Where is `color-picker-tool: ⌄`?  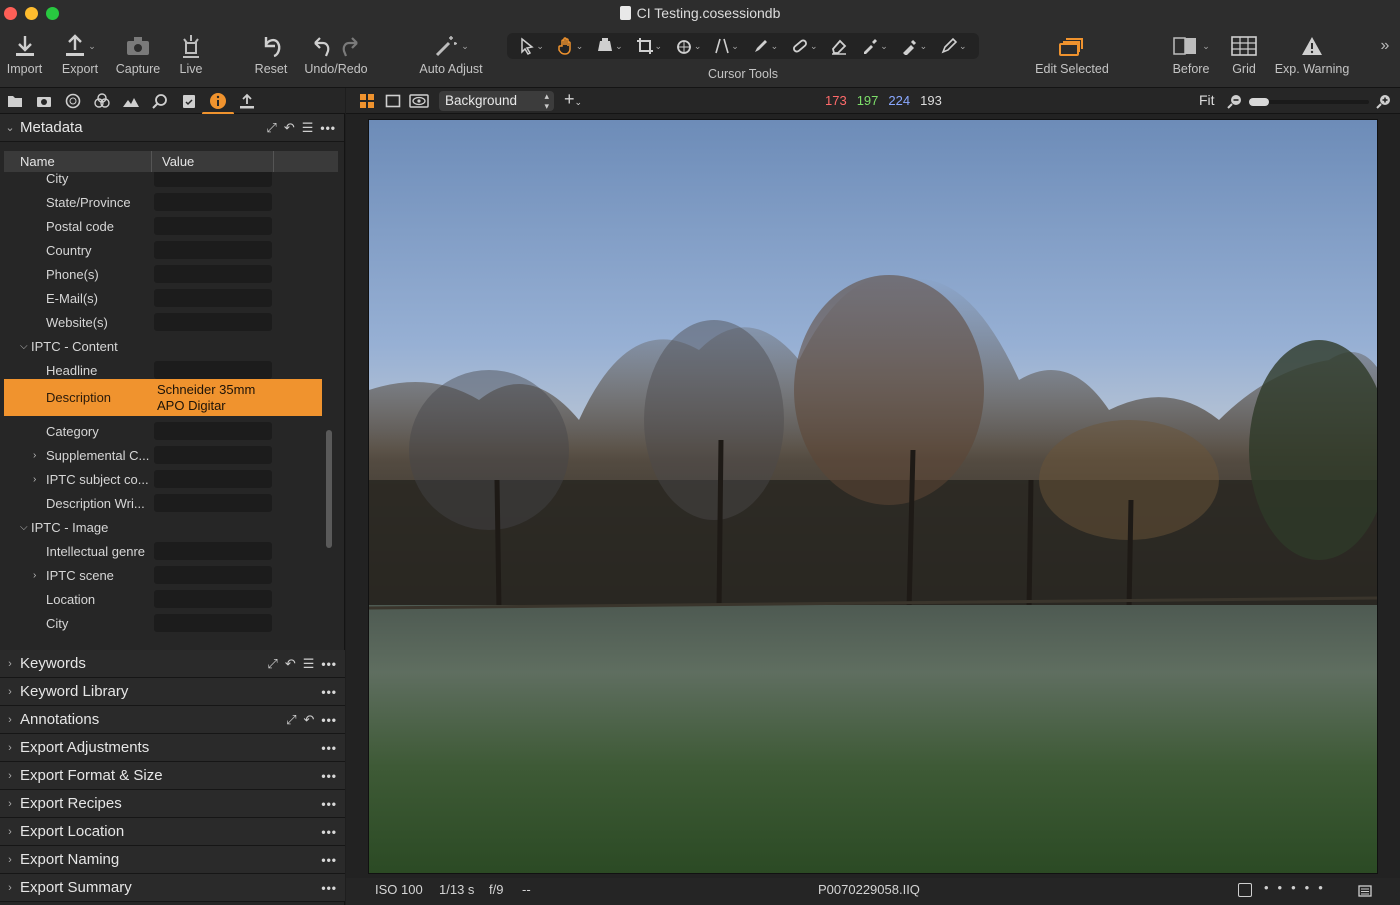 color-picker-tool: ⌄ is located at coordinates (874, 46).